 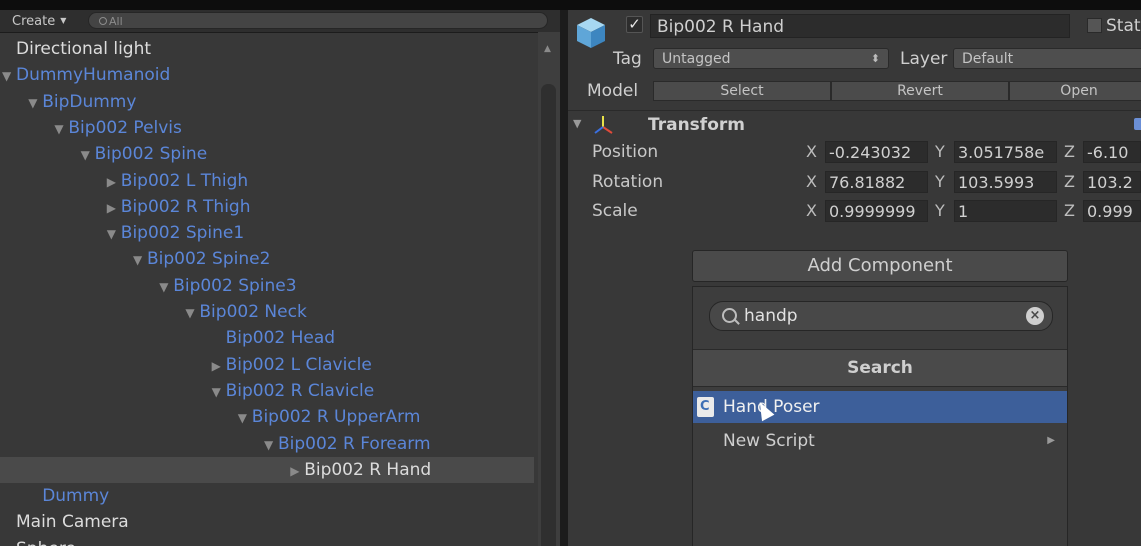 I want to click on hierarchy-item: Dummy, so click(x=267, y=496).